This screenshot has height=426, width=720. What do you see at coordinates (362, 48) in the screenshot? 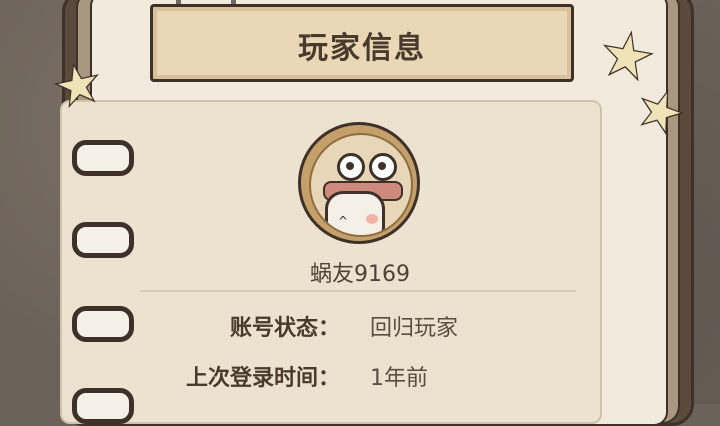
I see `panel-title: 玩家信息` at bounding box center [362, 48].